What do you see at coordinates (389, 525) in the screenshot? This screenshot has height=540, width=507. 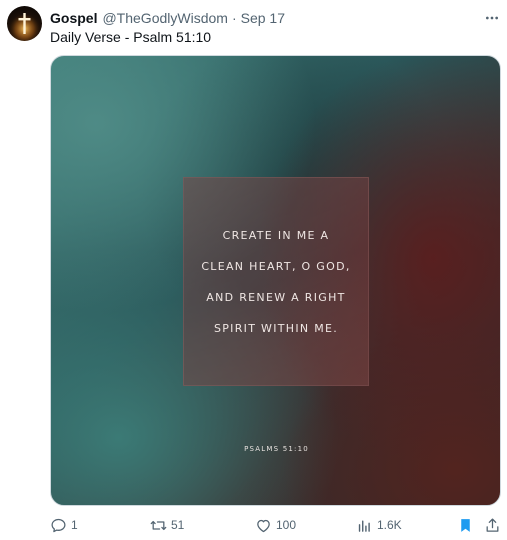 I see `views-count: 1.6K` at bounding box center [389, 525].